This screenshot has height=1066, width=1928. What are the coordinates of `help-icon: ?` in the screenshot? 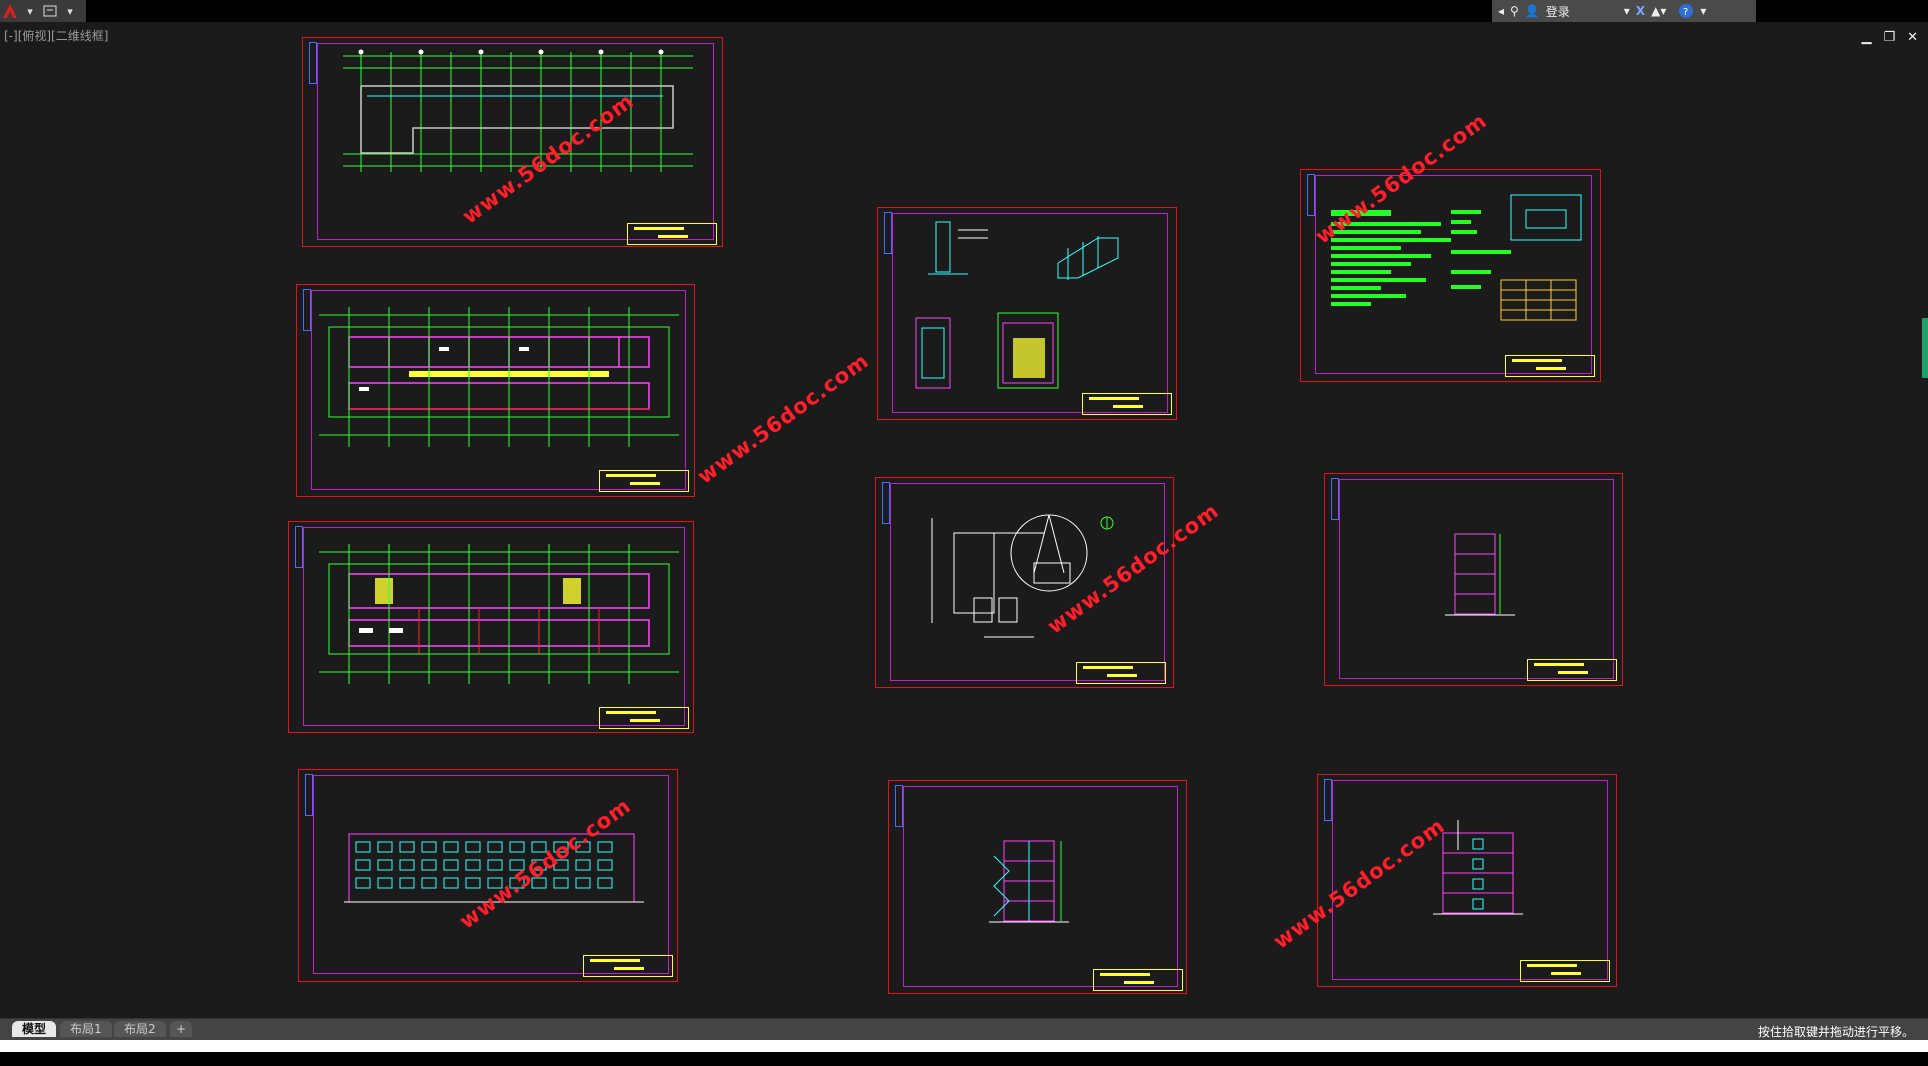 It's located at (1686, 11).